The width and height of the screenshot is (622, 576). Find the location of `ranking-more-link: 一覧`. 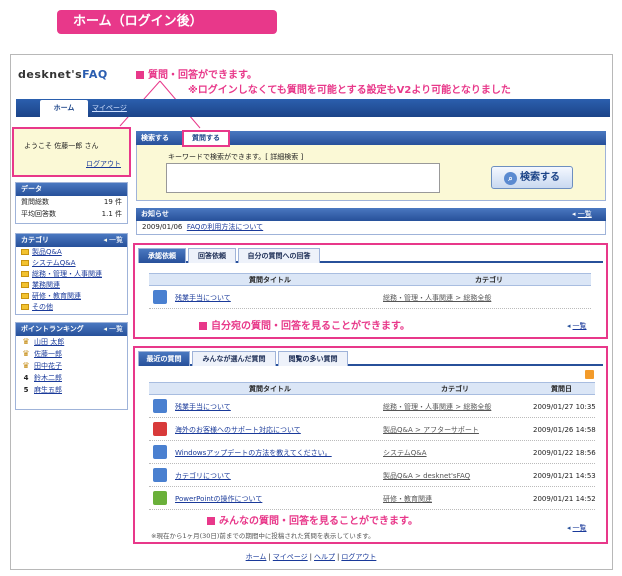

ranking-more-link: 一覧 is located at coordinates (113, 329).